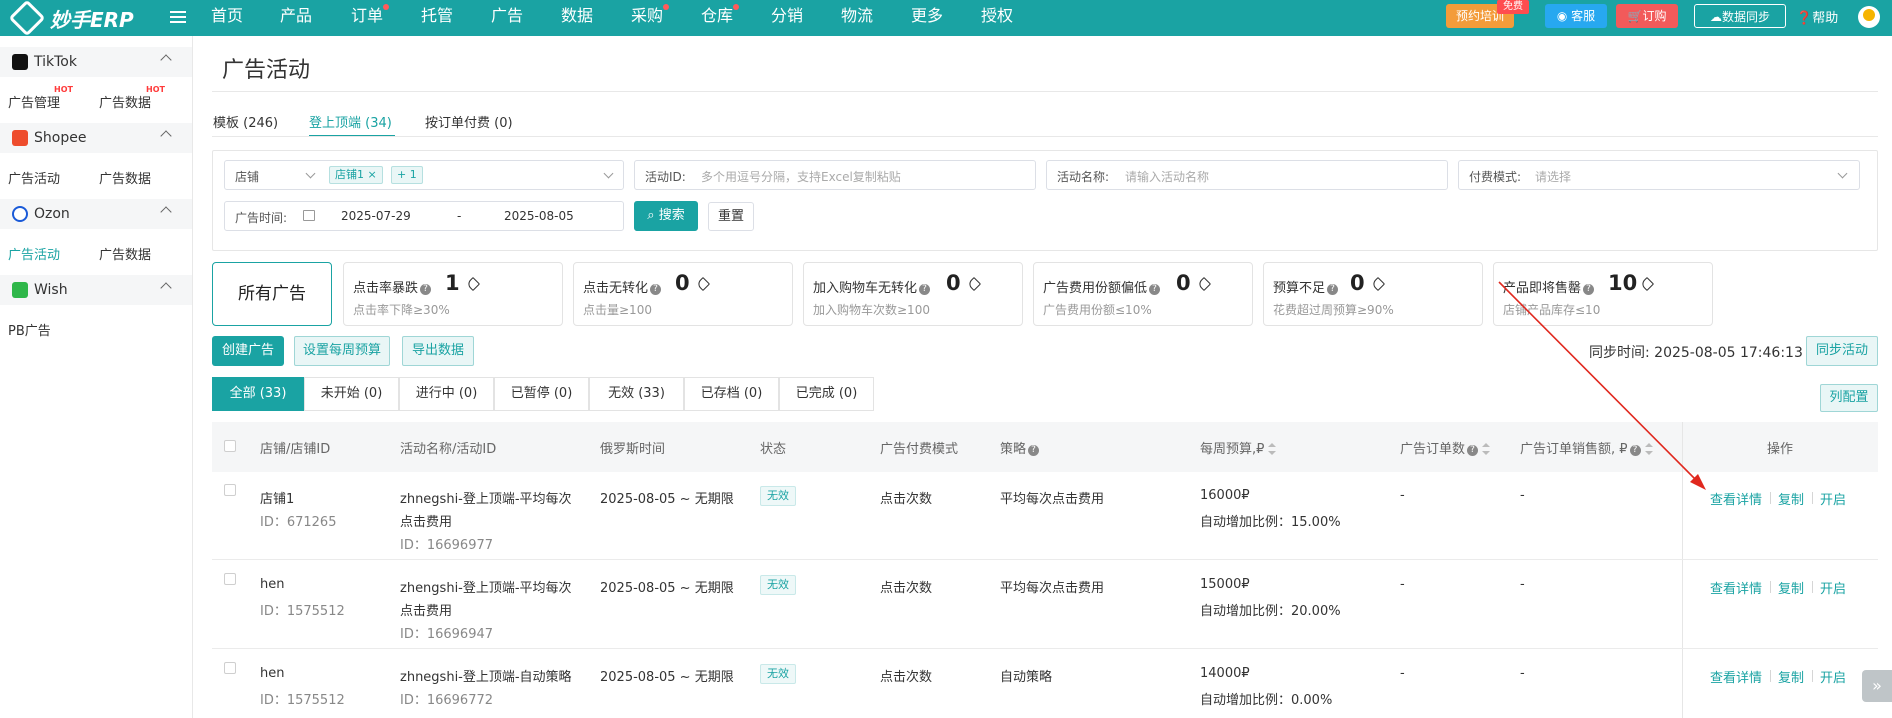  What do you see at coordinates (296, 18) in the screenshot?
I see `nav-products: 产品` at bounding box center [296, 18].